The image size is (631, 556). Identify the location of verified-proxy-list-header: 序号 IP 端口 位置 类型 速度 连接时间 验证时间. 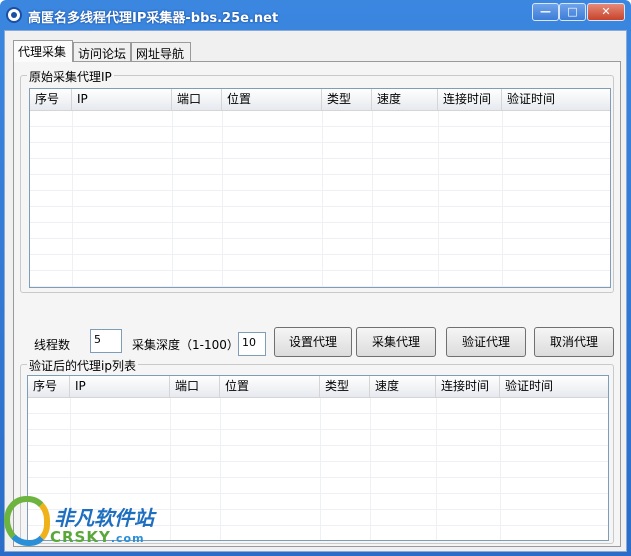
(318, 387).